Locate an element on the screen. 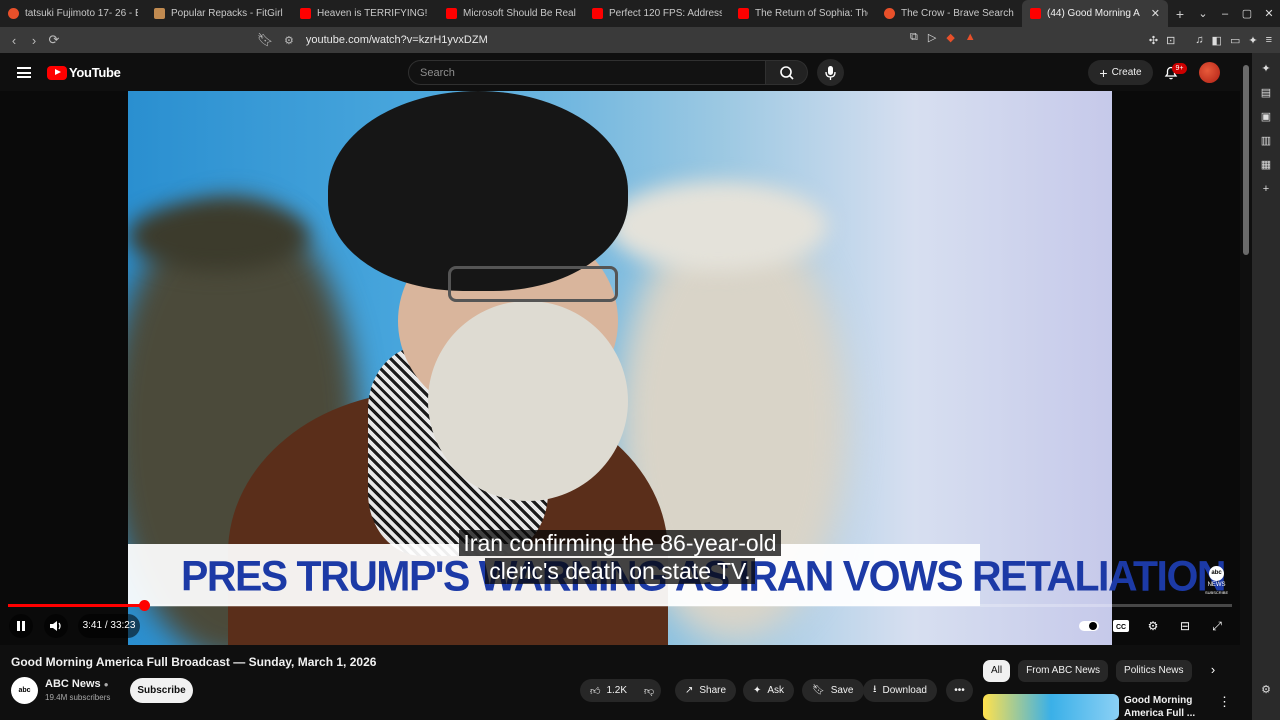 The height and width of the screenshot is (720, 1280). progress-bar is located at coordinates (620, 605).